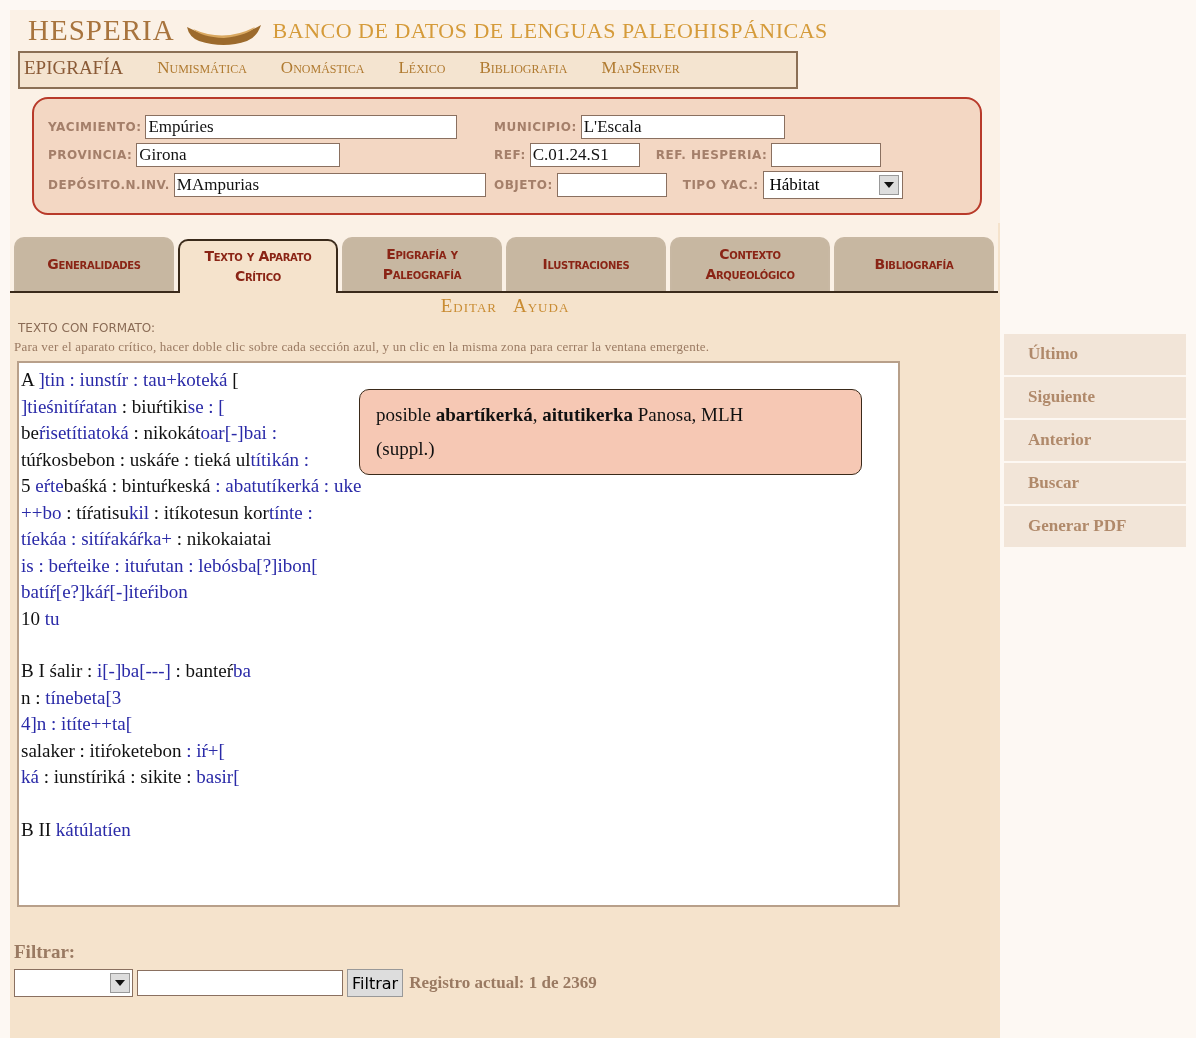 Image resolution: width=1196 pixels, height=1038 pixels. Describe the element at coordinates (165, 459) in the screenshot. I see `inscription-line: túŕkosbebon : uskáŕe : tieká ultítikán :` at that location.